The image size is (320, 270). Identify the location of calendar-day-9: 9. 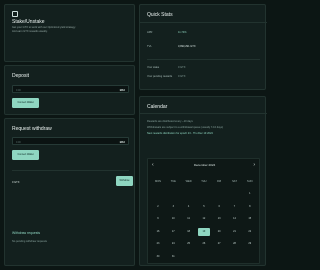
(158, 219).